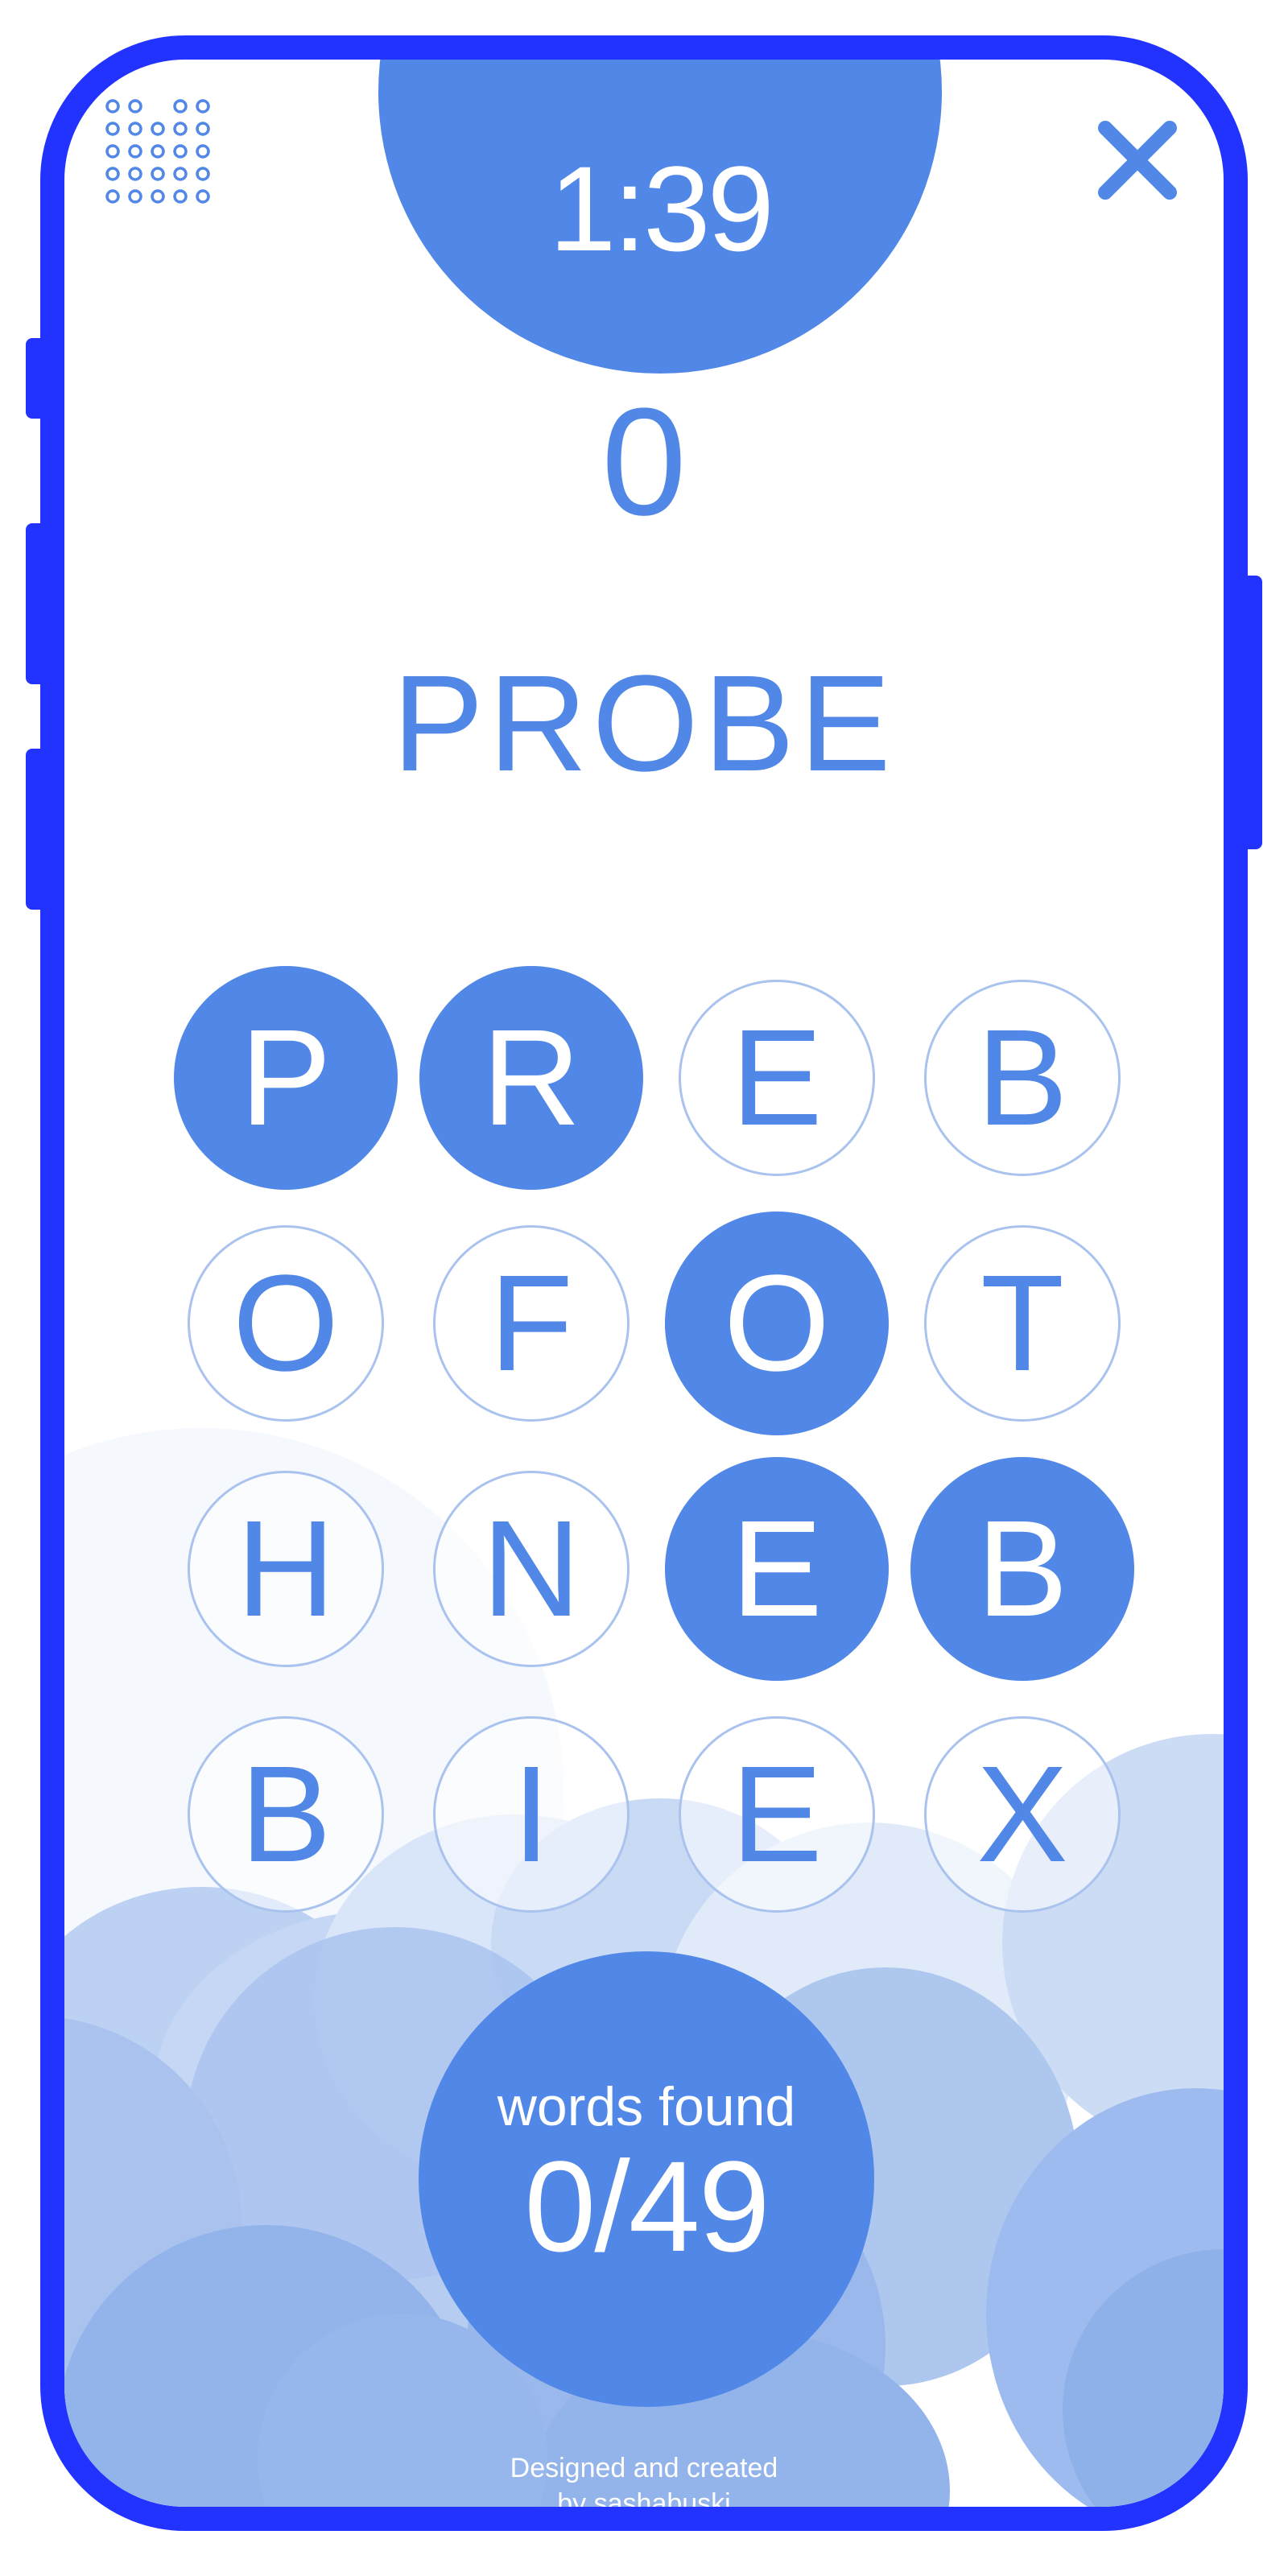  I want to click on letter-tile: T, so click(1022, 1323).